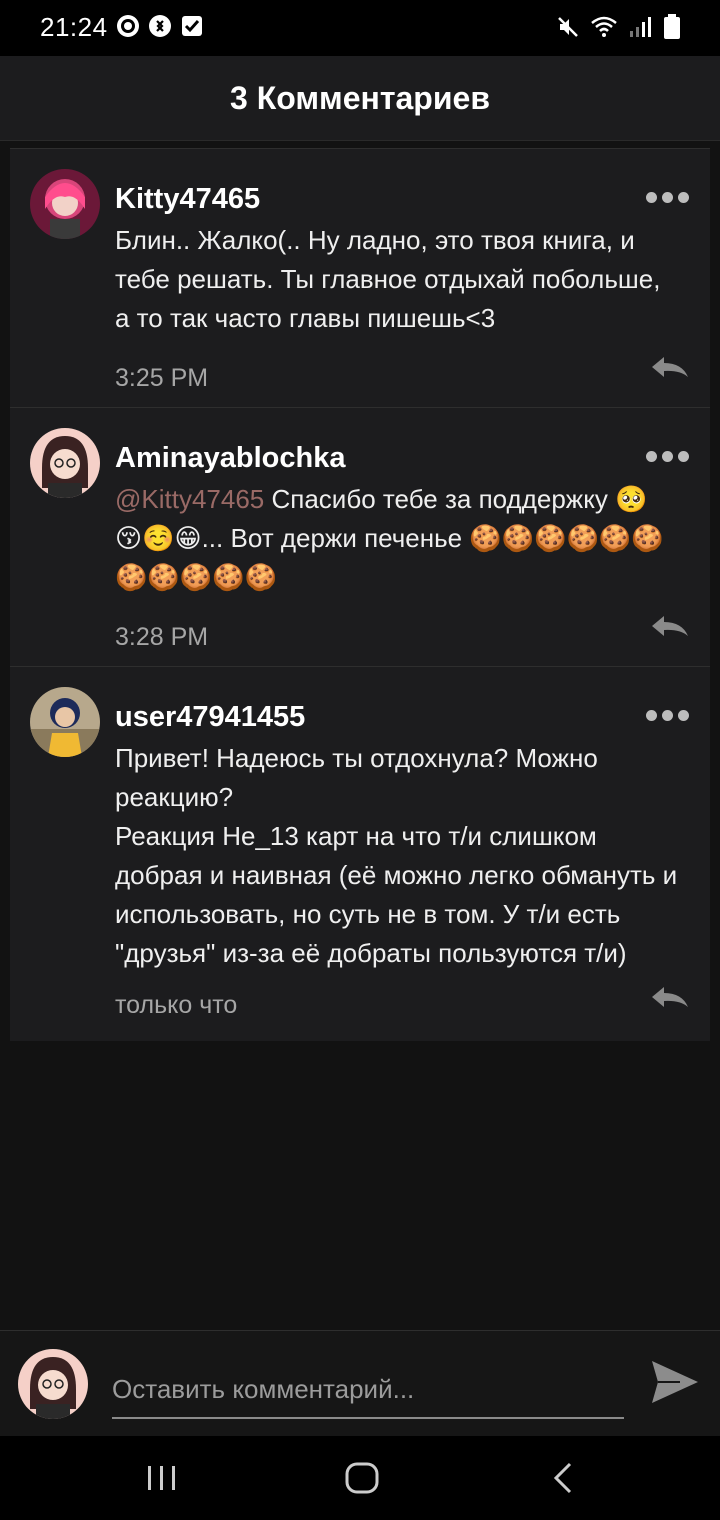 Image resolution: width=720 pixels, height=1520 pixels. What do you see at coordinates (640, 27) in the screenshot?
I see `signal-icon` at bounding box center [640, 27].